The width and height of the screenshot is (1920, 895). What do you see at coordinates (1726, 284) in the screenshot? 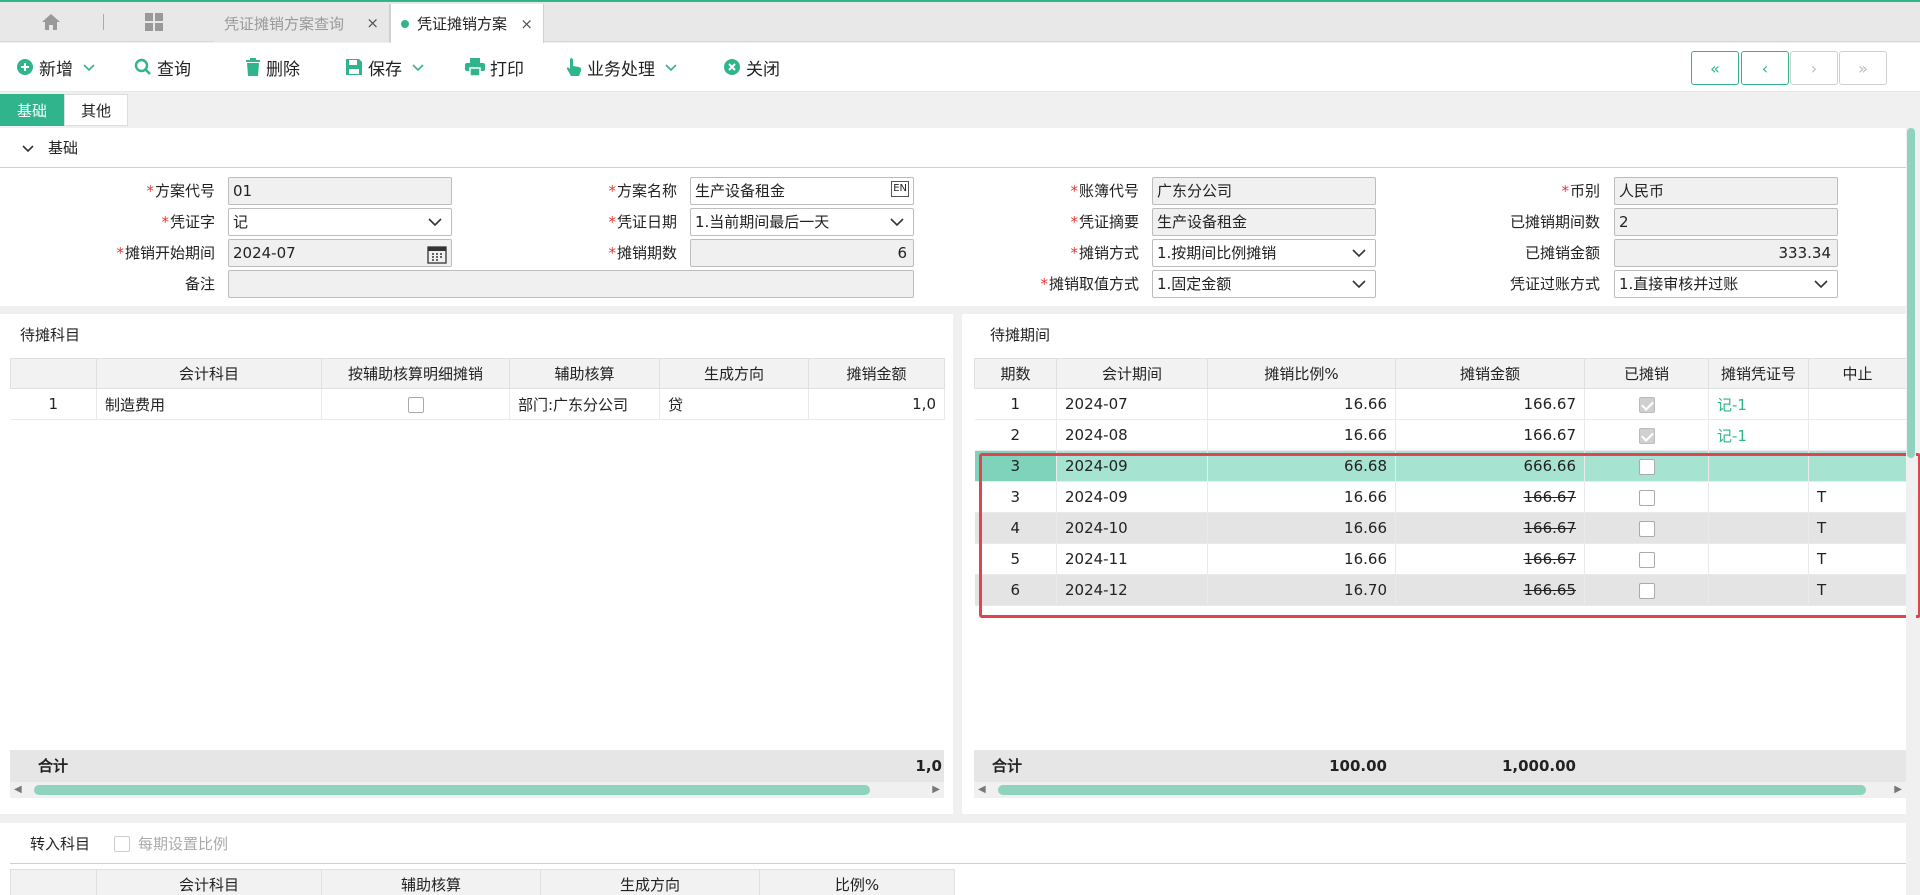
I see `posting-method-select: 1.直接审核并过账` at bounding box center [1726, 284].